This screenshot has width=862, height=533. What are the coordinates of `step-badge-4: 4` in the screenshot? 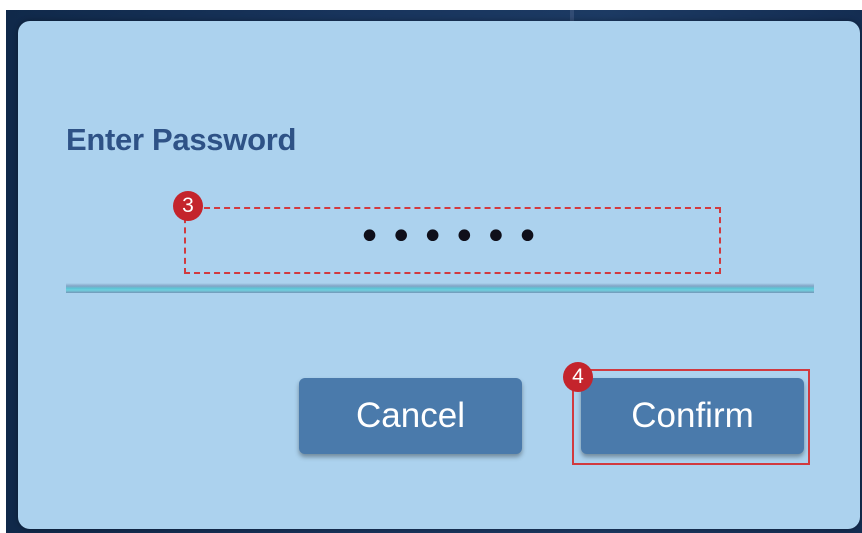 It's located at (578, 377).